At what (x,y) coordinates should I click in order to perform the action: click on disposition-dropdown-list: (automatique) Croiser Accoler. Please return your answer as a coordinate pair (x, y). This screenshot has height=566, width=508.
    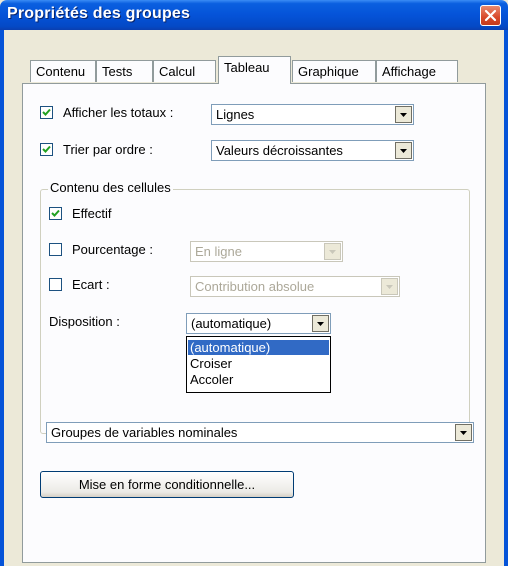
    Looking at the image, I should click on (258, 364).